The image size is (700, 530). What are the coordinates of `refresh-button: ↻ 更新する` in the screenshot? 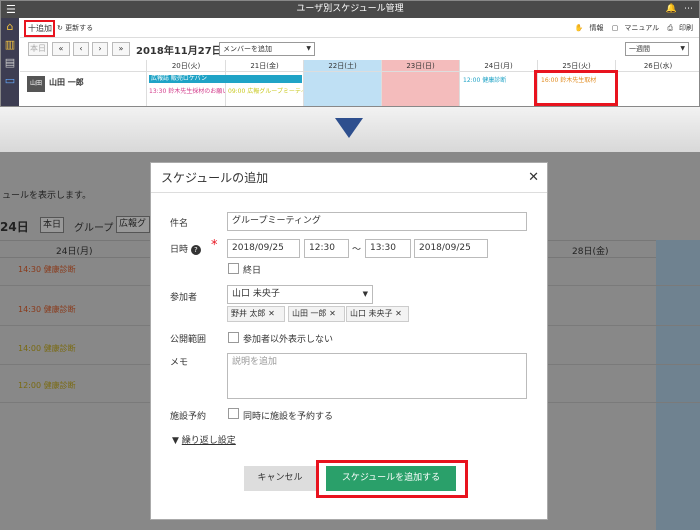 It's located at (75, 28).